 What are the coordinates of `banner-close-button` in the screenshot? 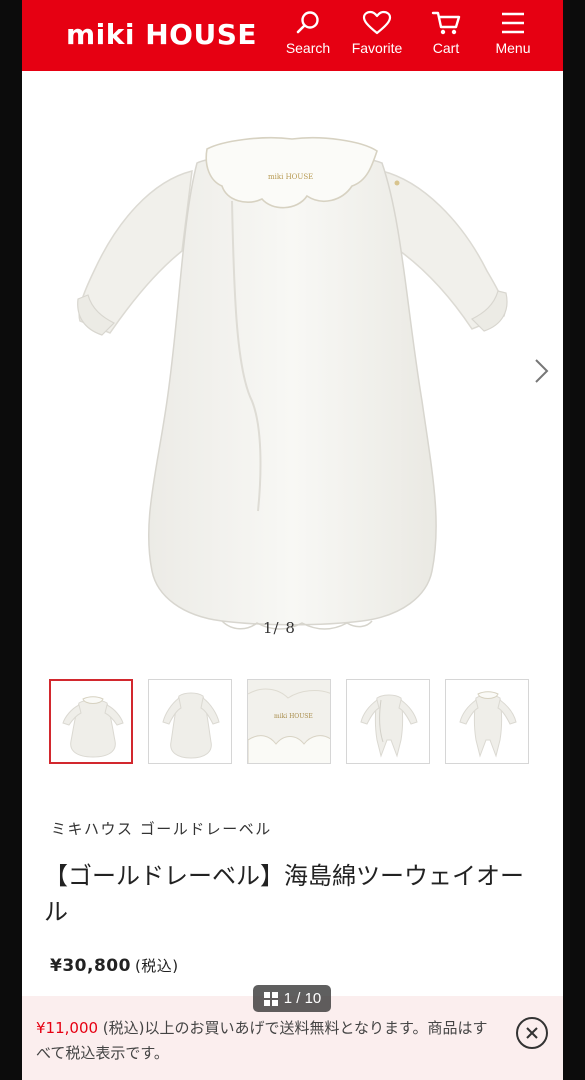 It's located at (532, 1033).